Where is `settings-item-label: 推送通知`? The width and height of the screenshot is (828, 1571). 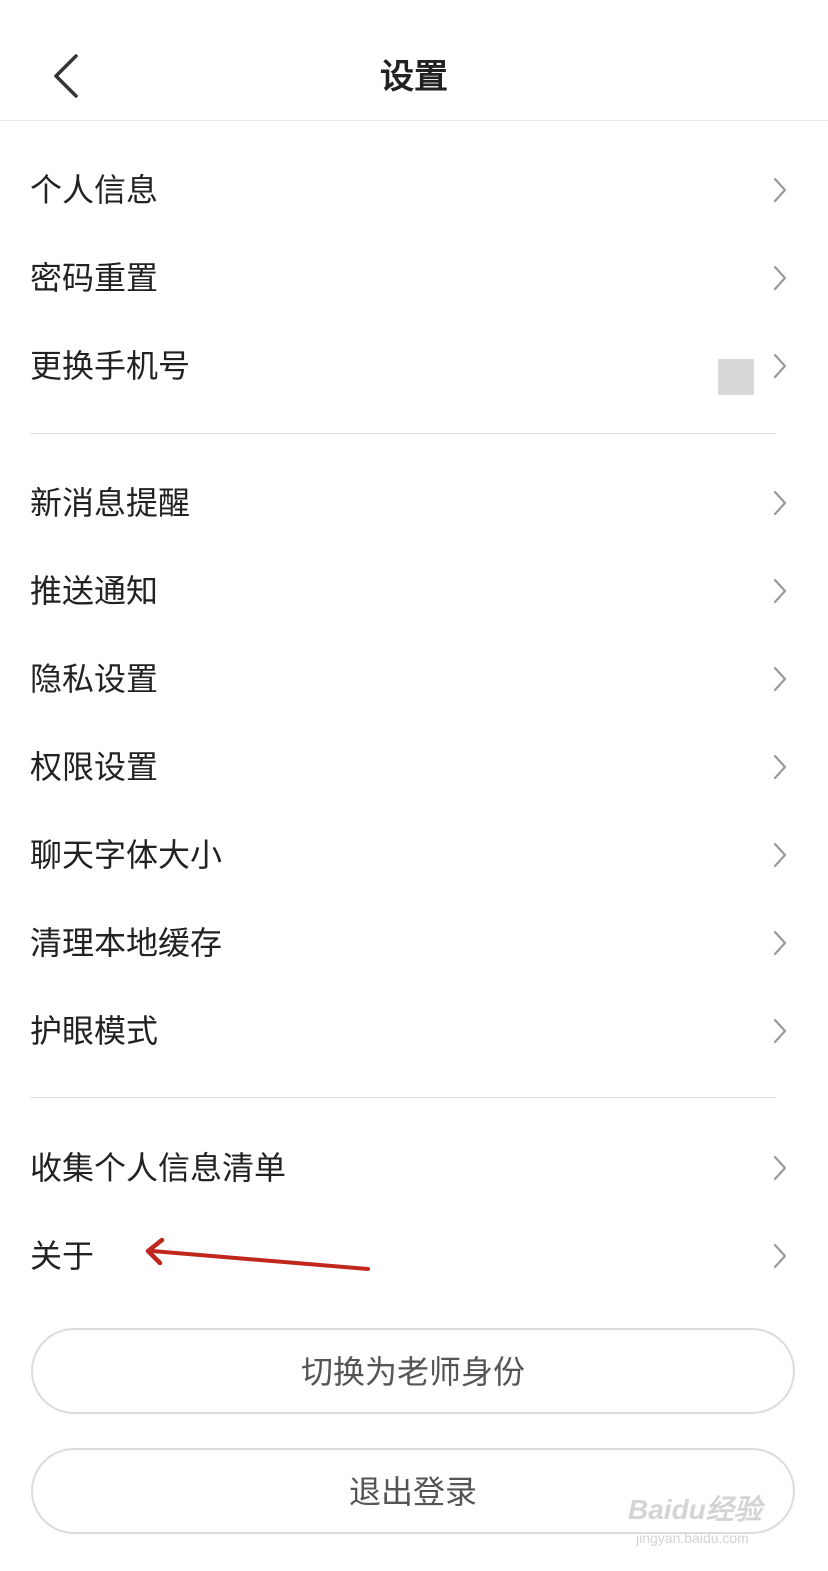
settings-item-label: 推送通知 is located at coordinates (94, 591).